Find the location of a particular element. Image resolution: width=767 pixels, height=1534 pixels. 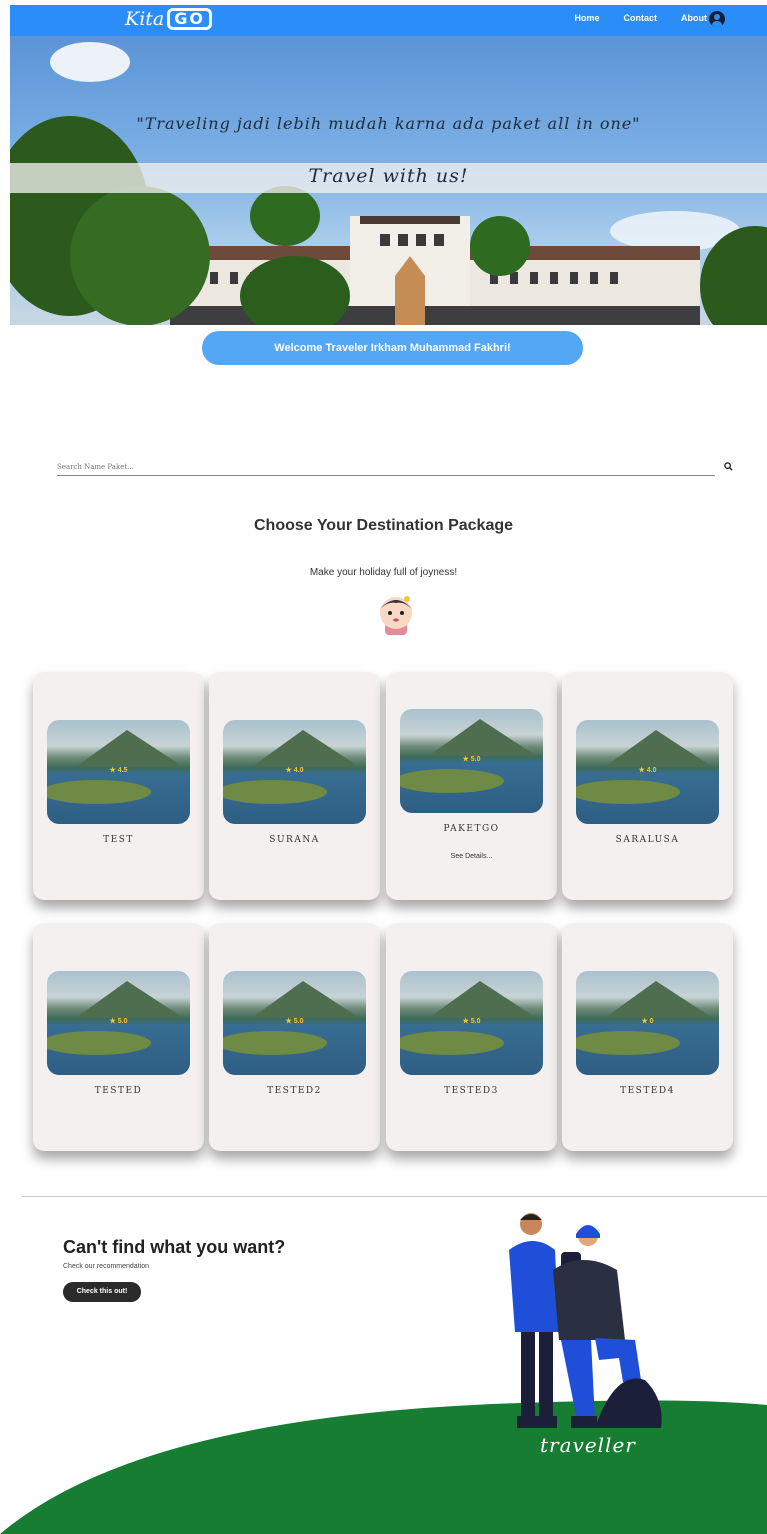

logo: Kita GO is located at coordinates (168, 19).